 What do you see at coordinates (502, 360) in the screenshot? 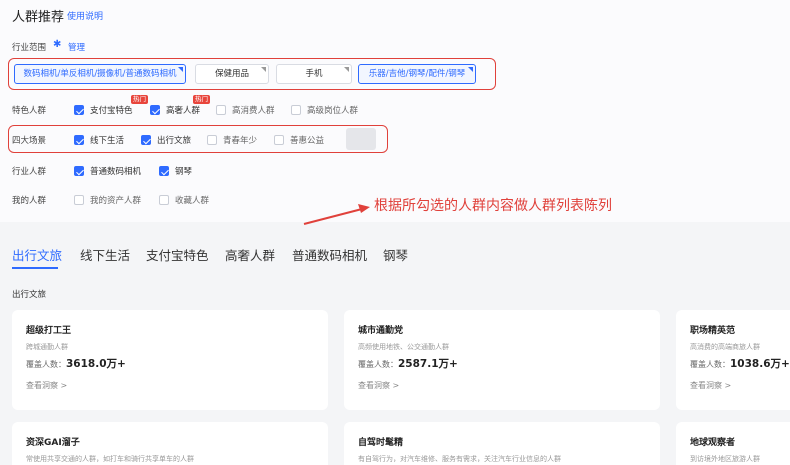
I see `audience-card: 城市通勤党 高频使用地铁、公交通勤人群 覆盖人数：2587.1万+ 查看洞察 >` at bounding box center [502, 360].